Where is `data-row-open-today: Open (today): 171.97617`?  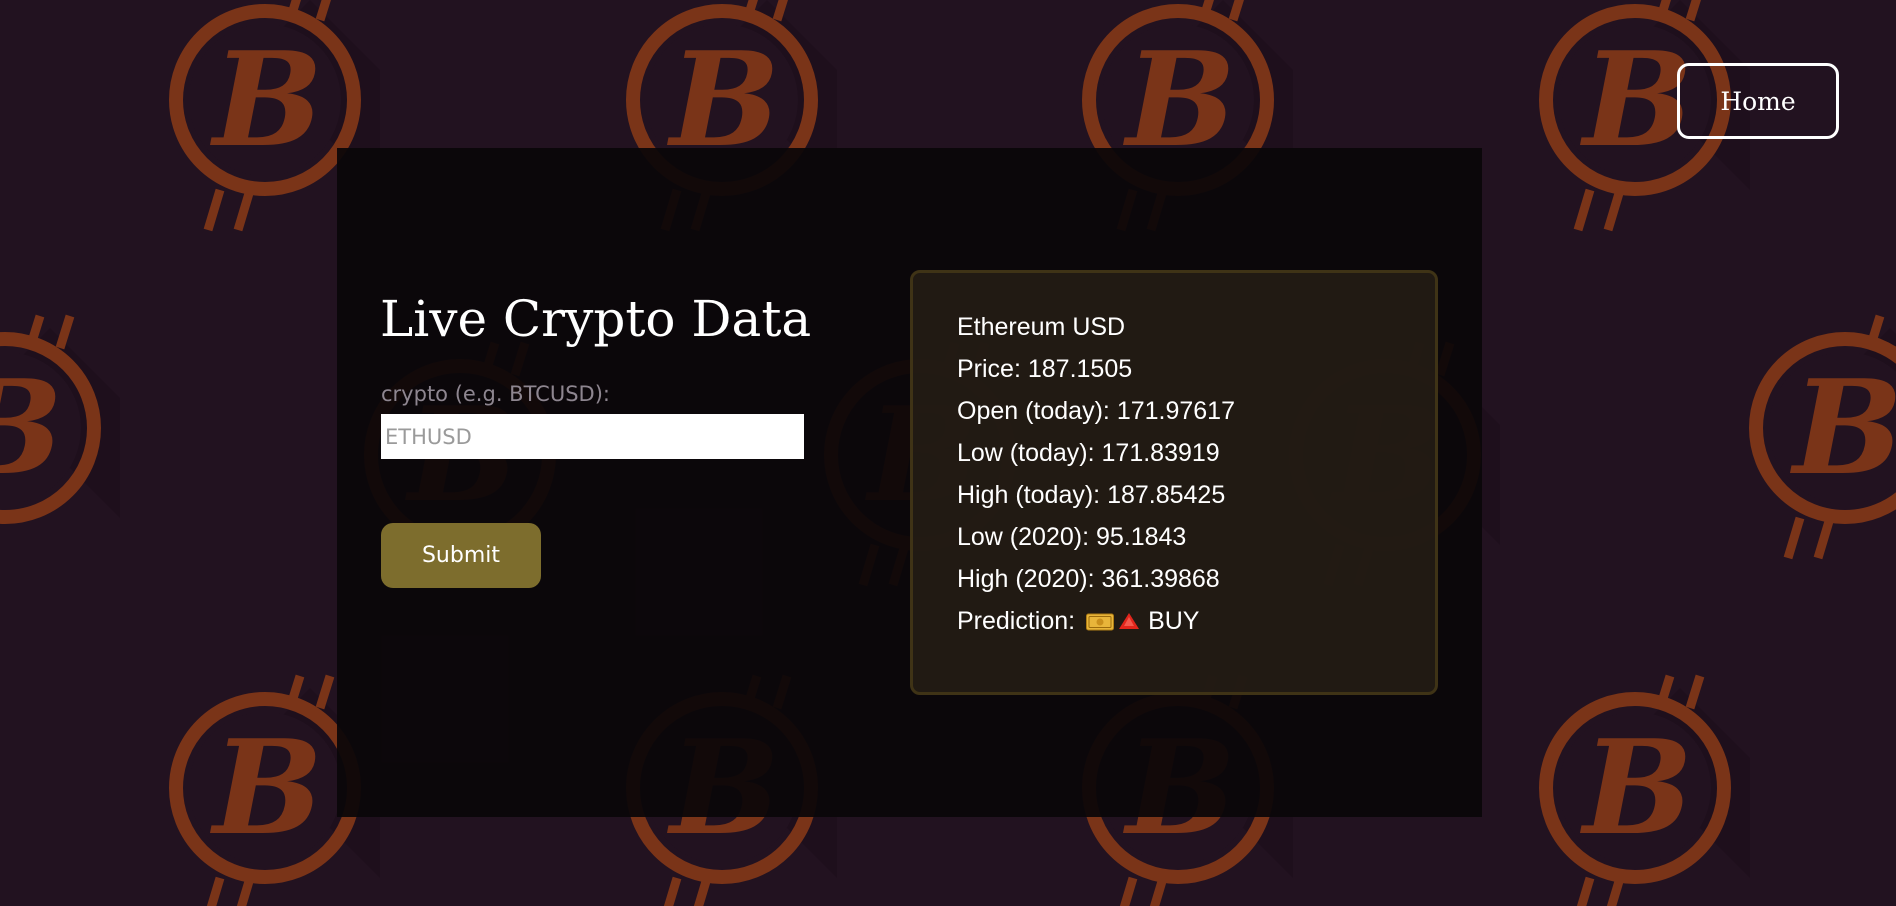 data-row-open-today: Open (today): 171.97617 is located at coordinates (1174, 411).